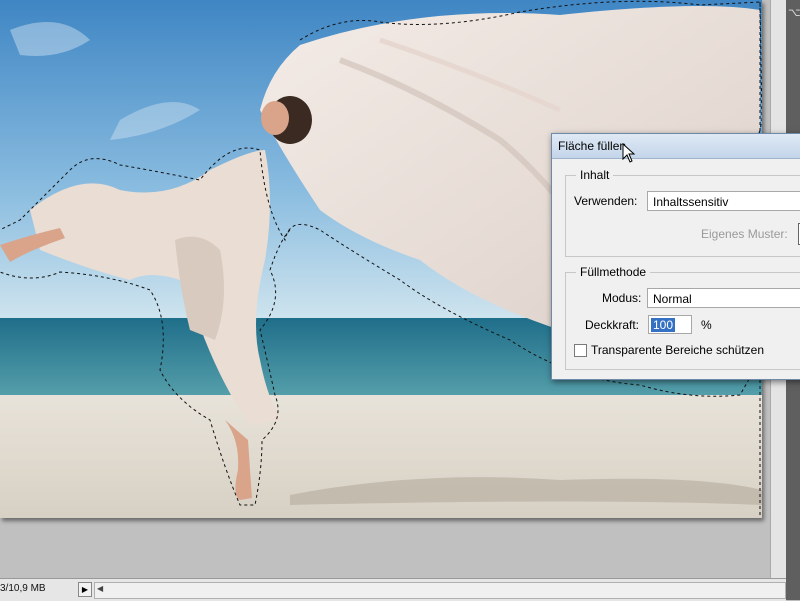 The image size is (800, 601). Describe the element at coordinates (794, 13) in the screenshot. I see `tool-icon: ⌥` at that location.